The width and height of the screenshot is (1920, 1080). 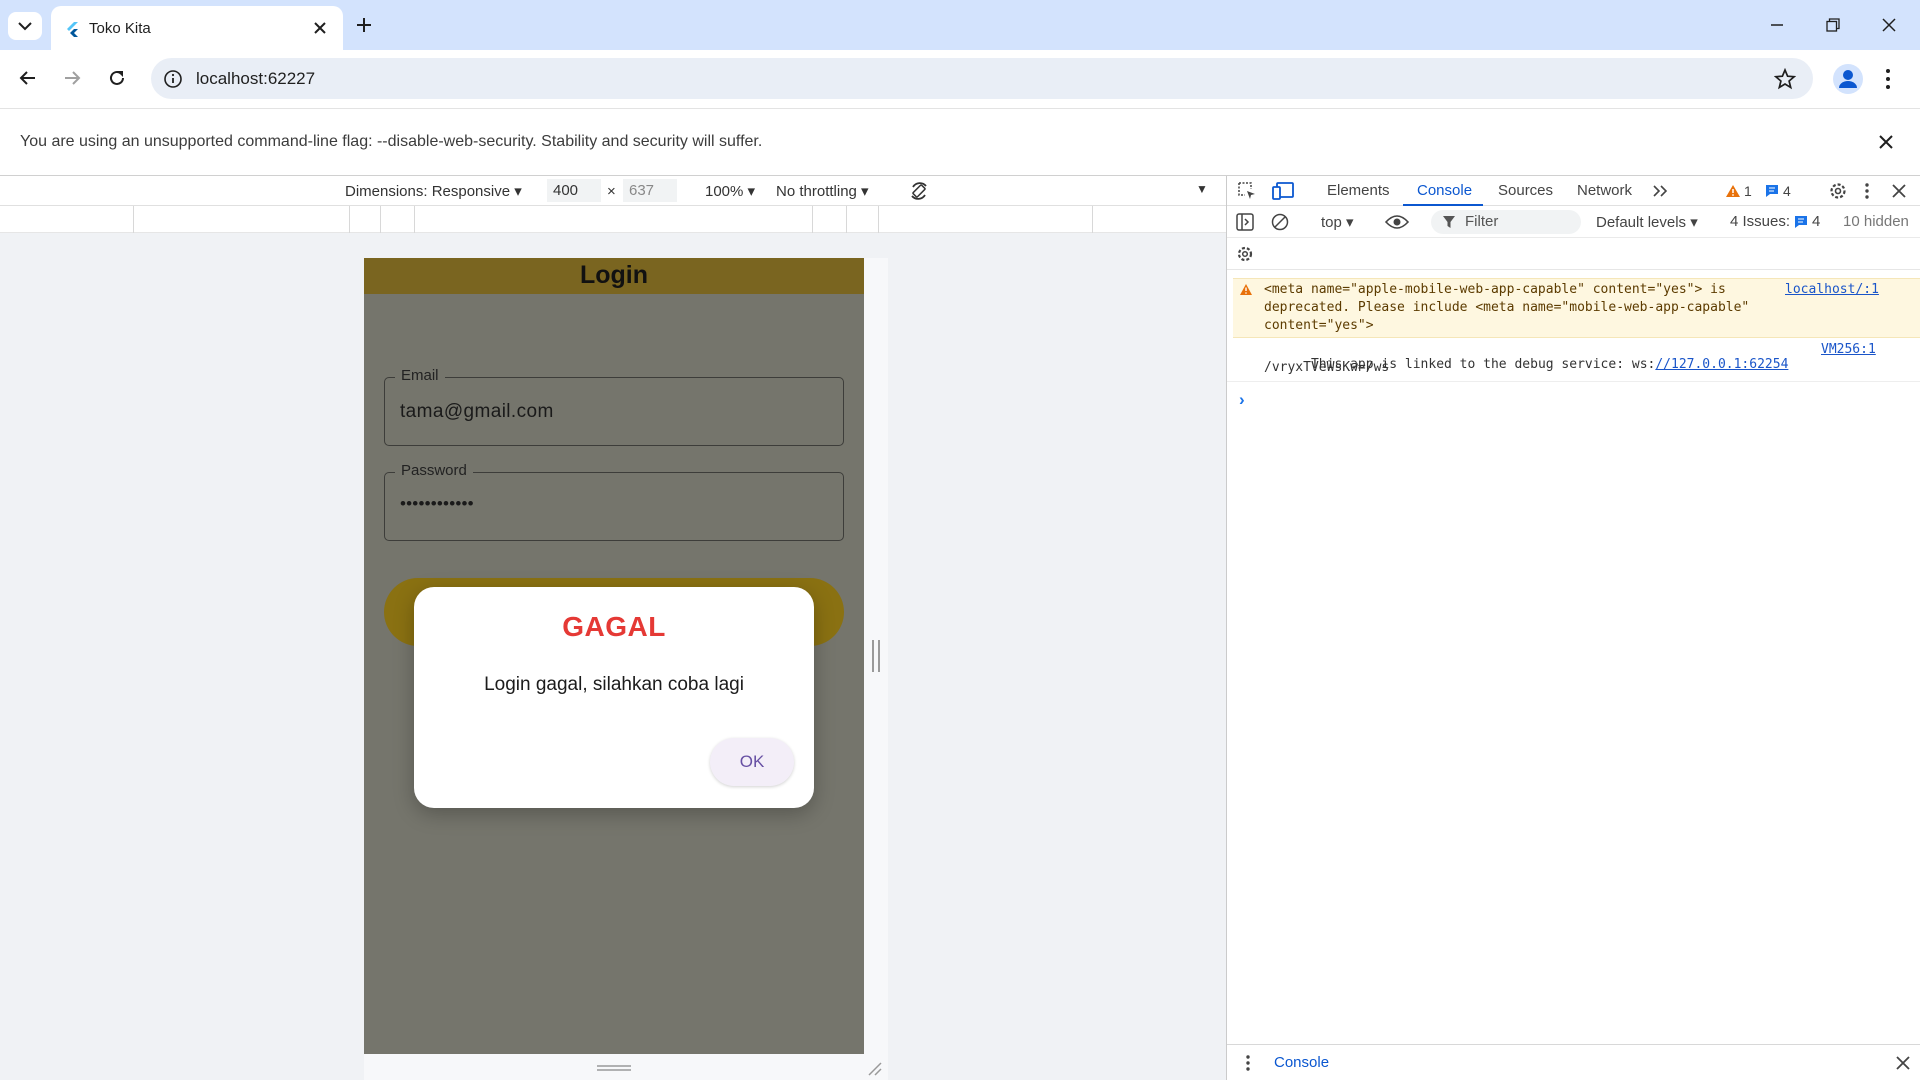 What do you see at coordinates (960, 25) in the screenshot?
I see `title-bar: Toko Kita` at bounding box center [960, 25].